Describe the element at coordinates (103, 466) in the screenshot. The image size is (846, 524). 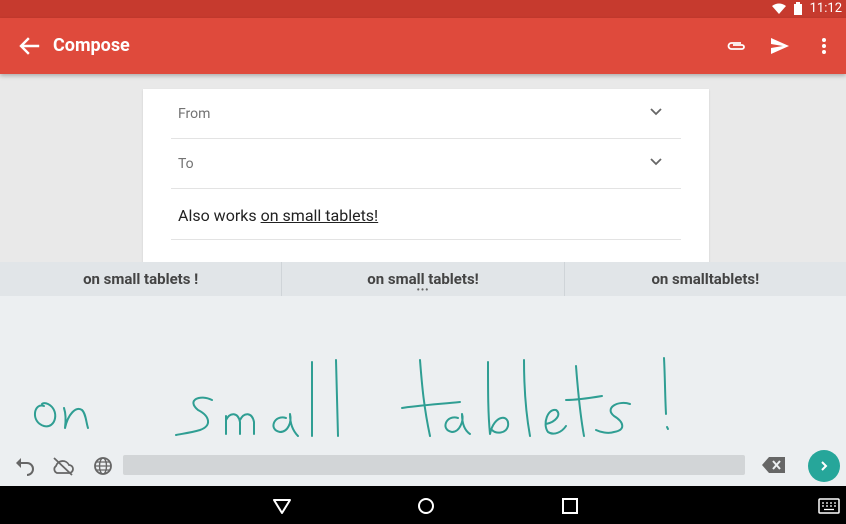
I see `globe-icon` at that location.